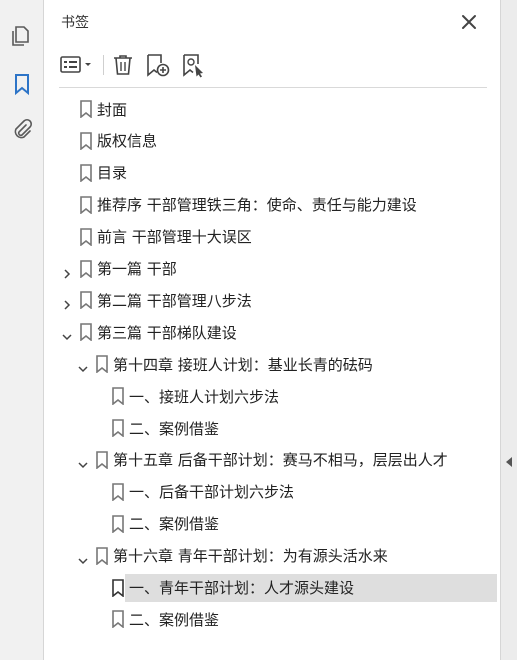  I want to click on bookmark-row: 一、接班人计划六步法, so click(275, 396).